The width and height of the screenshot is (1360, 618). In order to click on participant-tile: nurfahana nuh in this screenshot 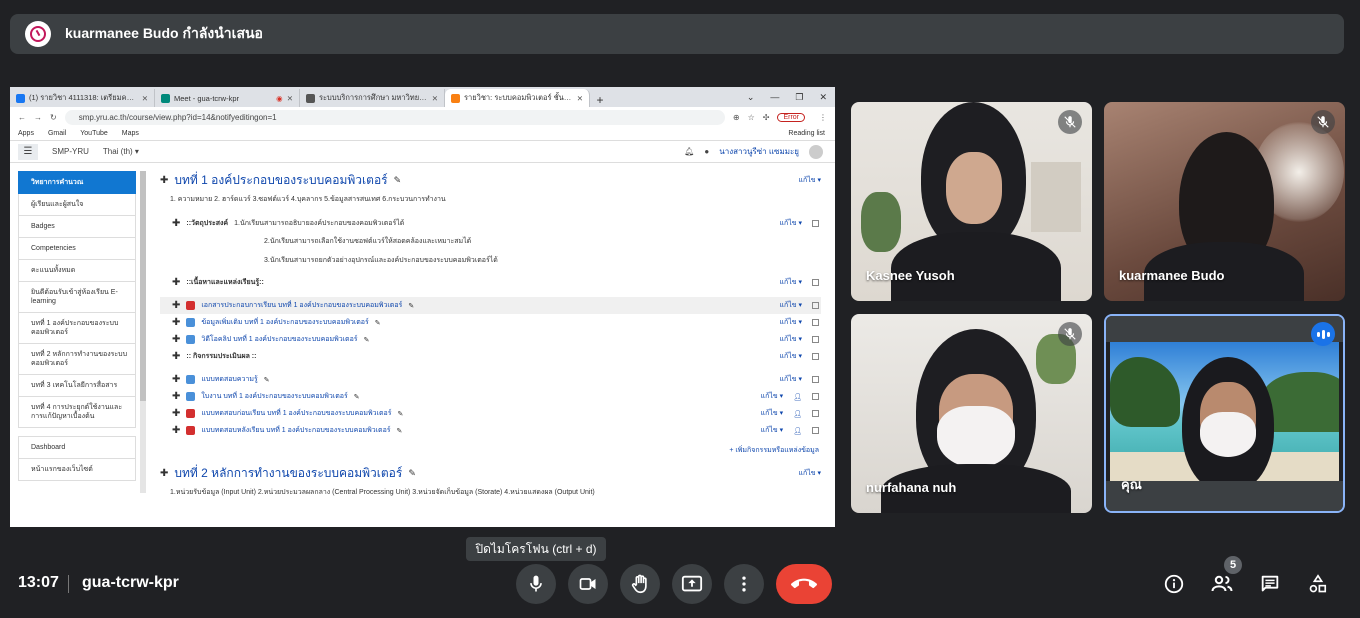, I will do `click(971, 413)`.